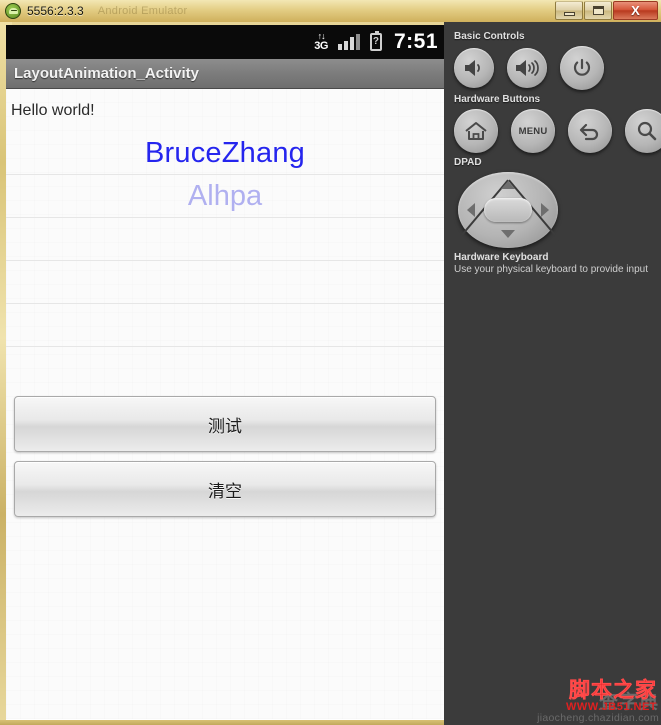 The height and width of the screenshot is (725, 661). I want to click on maximize-button, so click(598, 10).